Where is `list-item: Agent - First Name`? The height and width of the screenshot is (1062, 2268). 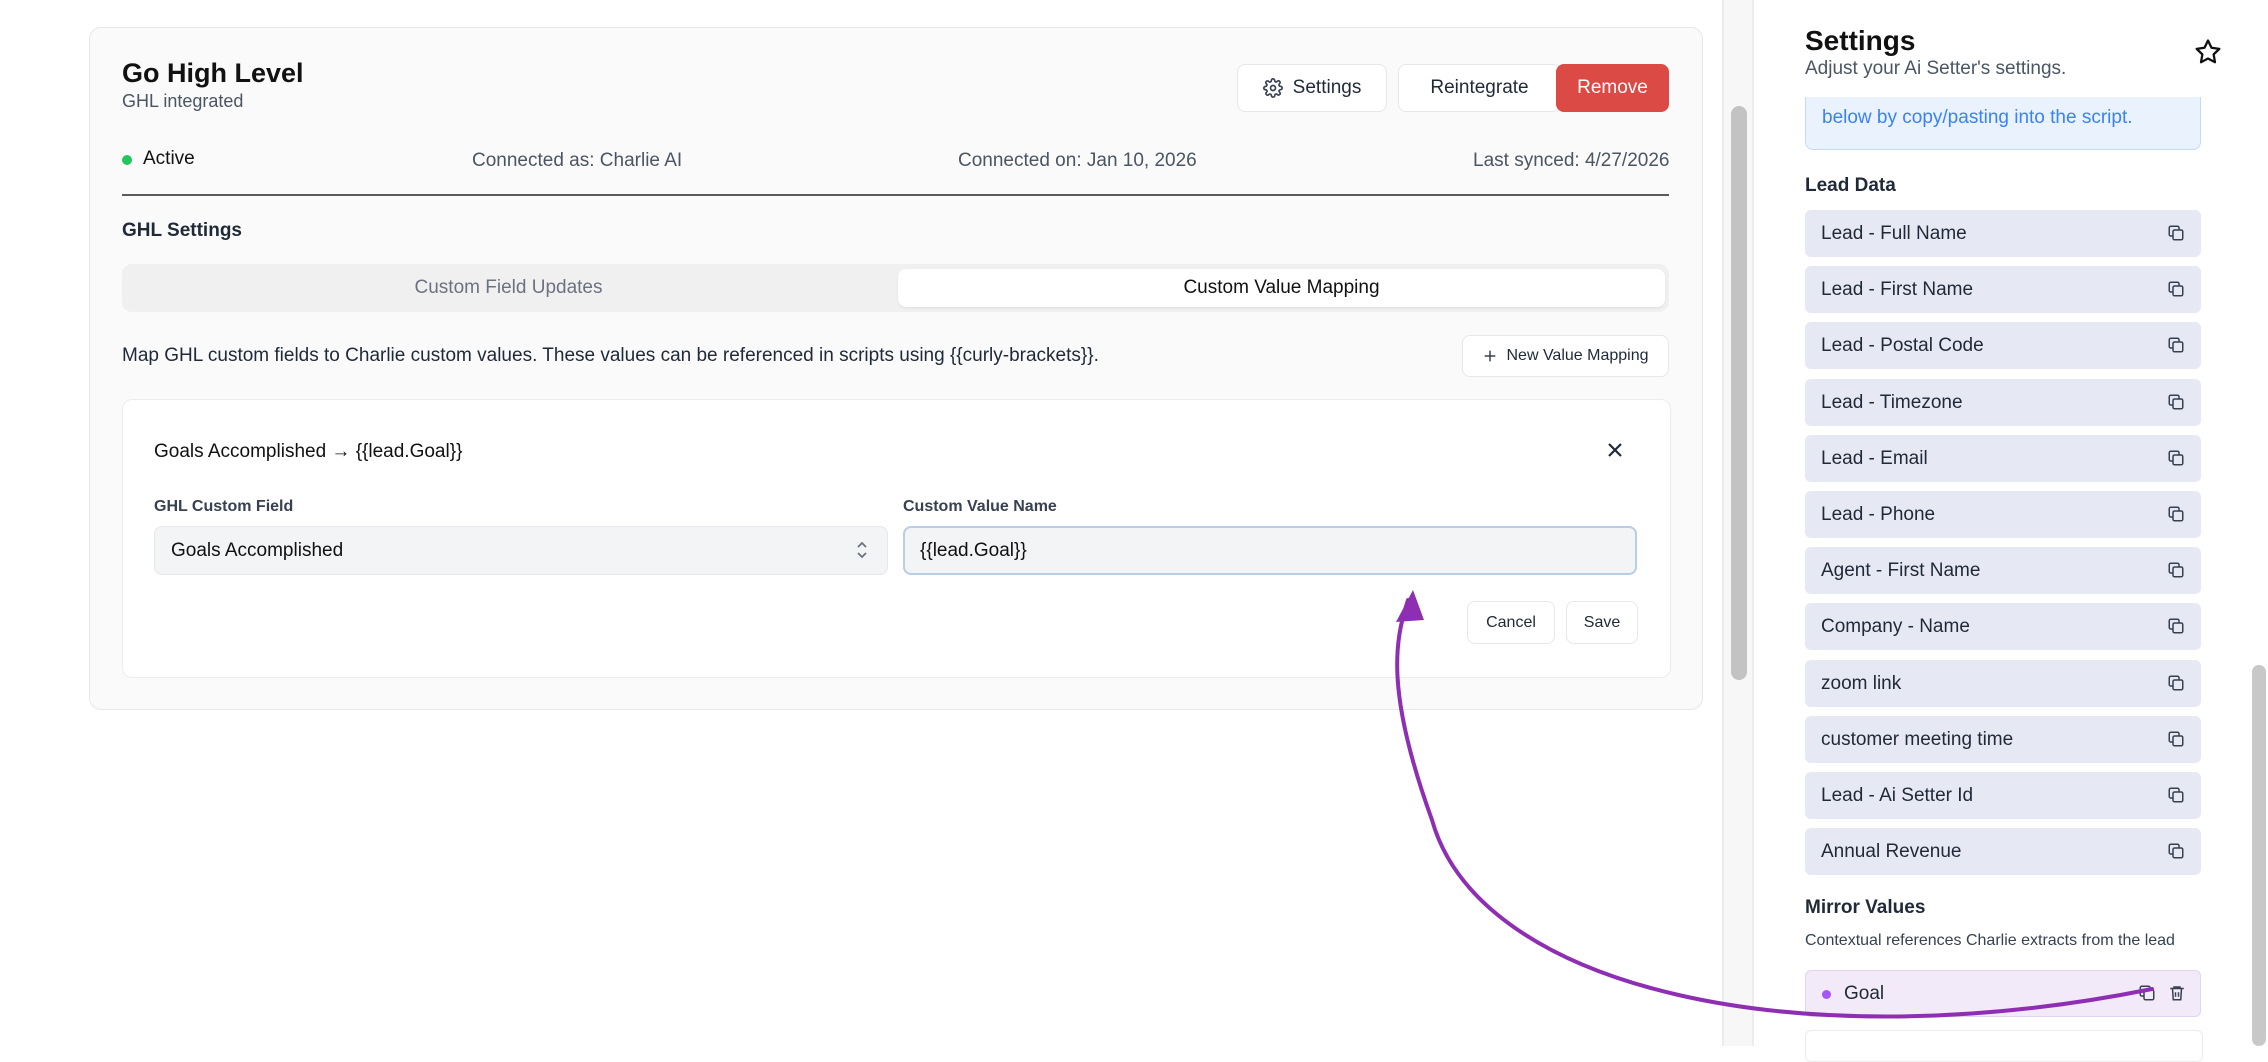 list-item: Agent - First Name is located at coordinates (2003, 570).